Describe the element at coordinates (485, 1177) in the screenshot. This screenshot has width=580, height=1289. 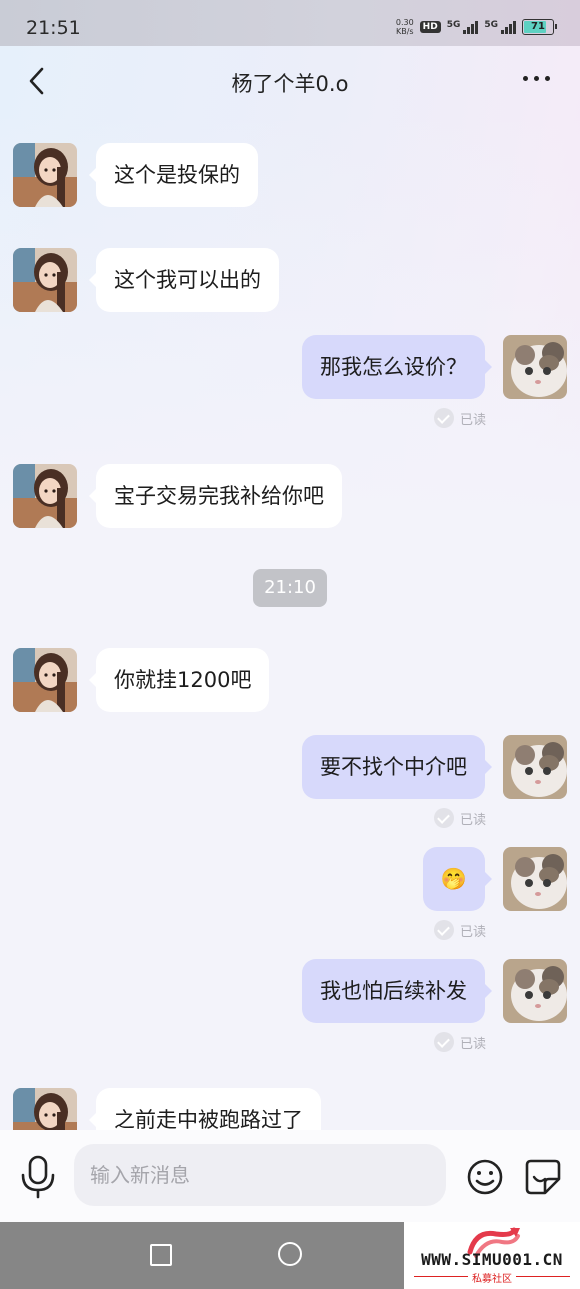
I see `emoji-icon` at that location.